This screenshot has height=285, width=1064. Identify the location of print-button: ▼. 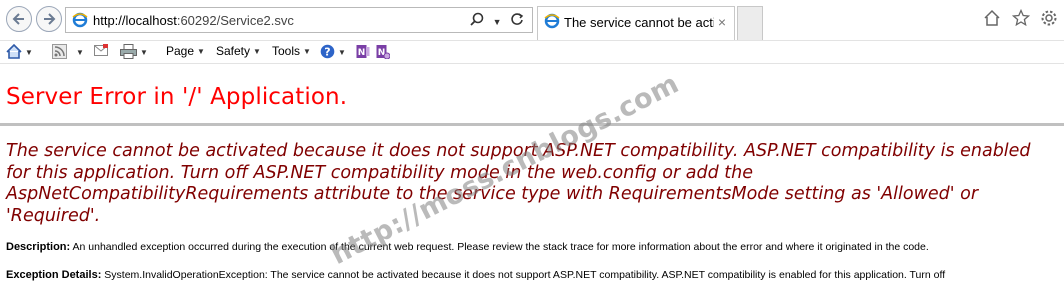
(134, 51).